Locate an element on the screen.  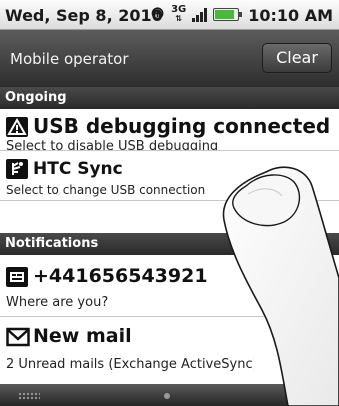
gps-icon: ⊕ is located at coordinates (158, 13).